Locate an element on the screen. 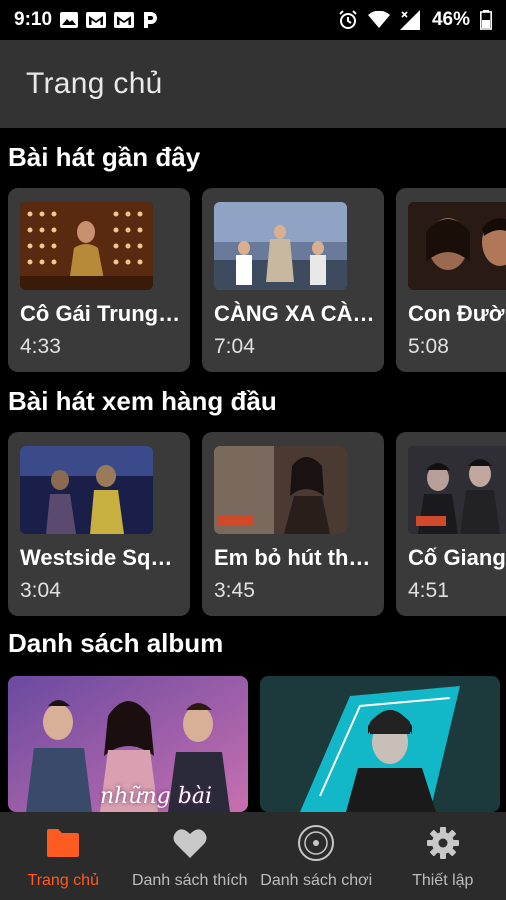 Image resolution: width=506 pixels, height=900 pixels. heart-icon is located at coordinates (190, 843).